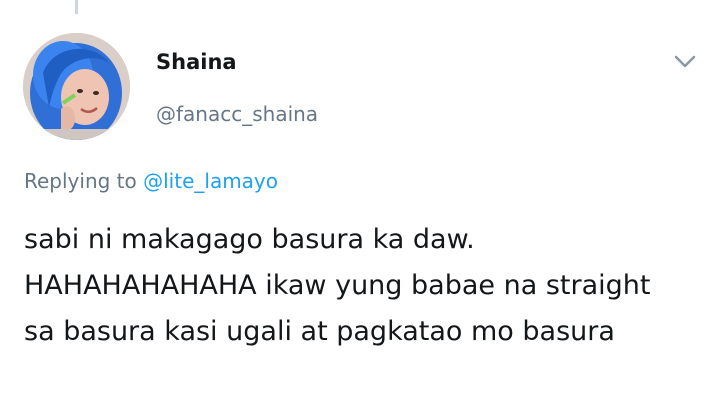 The width and height of the screenshot is (719, 394). I want to click on tweet-text-line: sabi ni makagago basura ka daw., so click(249, 239).